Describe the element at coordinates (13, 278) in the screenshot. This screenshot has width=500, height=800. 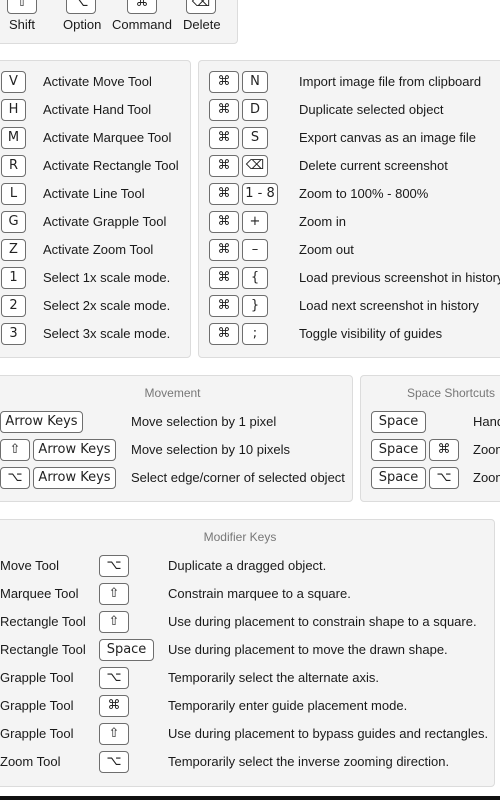
I see `tool-key-icon: 1` at that location.